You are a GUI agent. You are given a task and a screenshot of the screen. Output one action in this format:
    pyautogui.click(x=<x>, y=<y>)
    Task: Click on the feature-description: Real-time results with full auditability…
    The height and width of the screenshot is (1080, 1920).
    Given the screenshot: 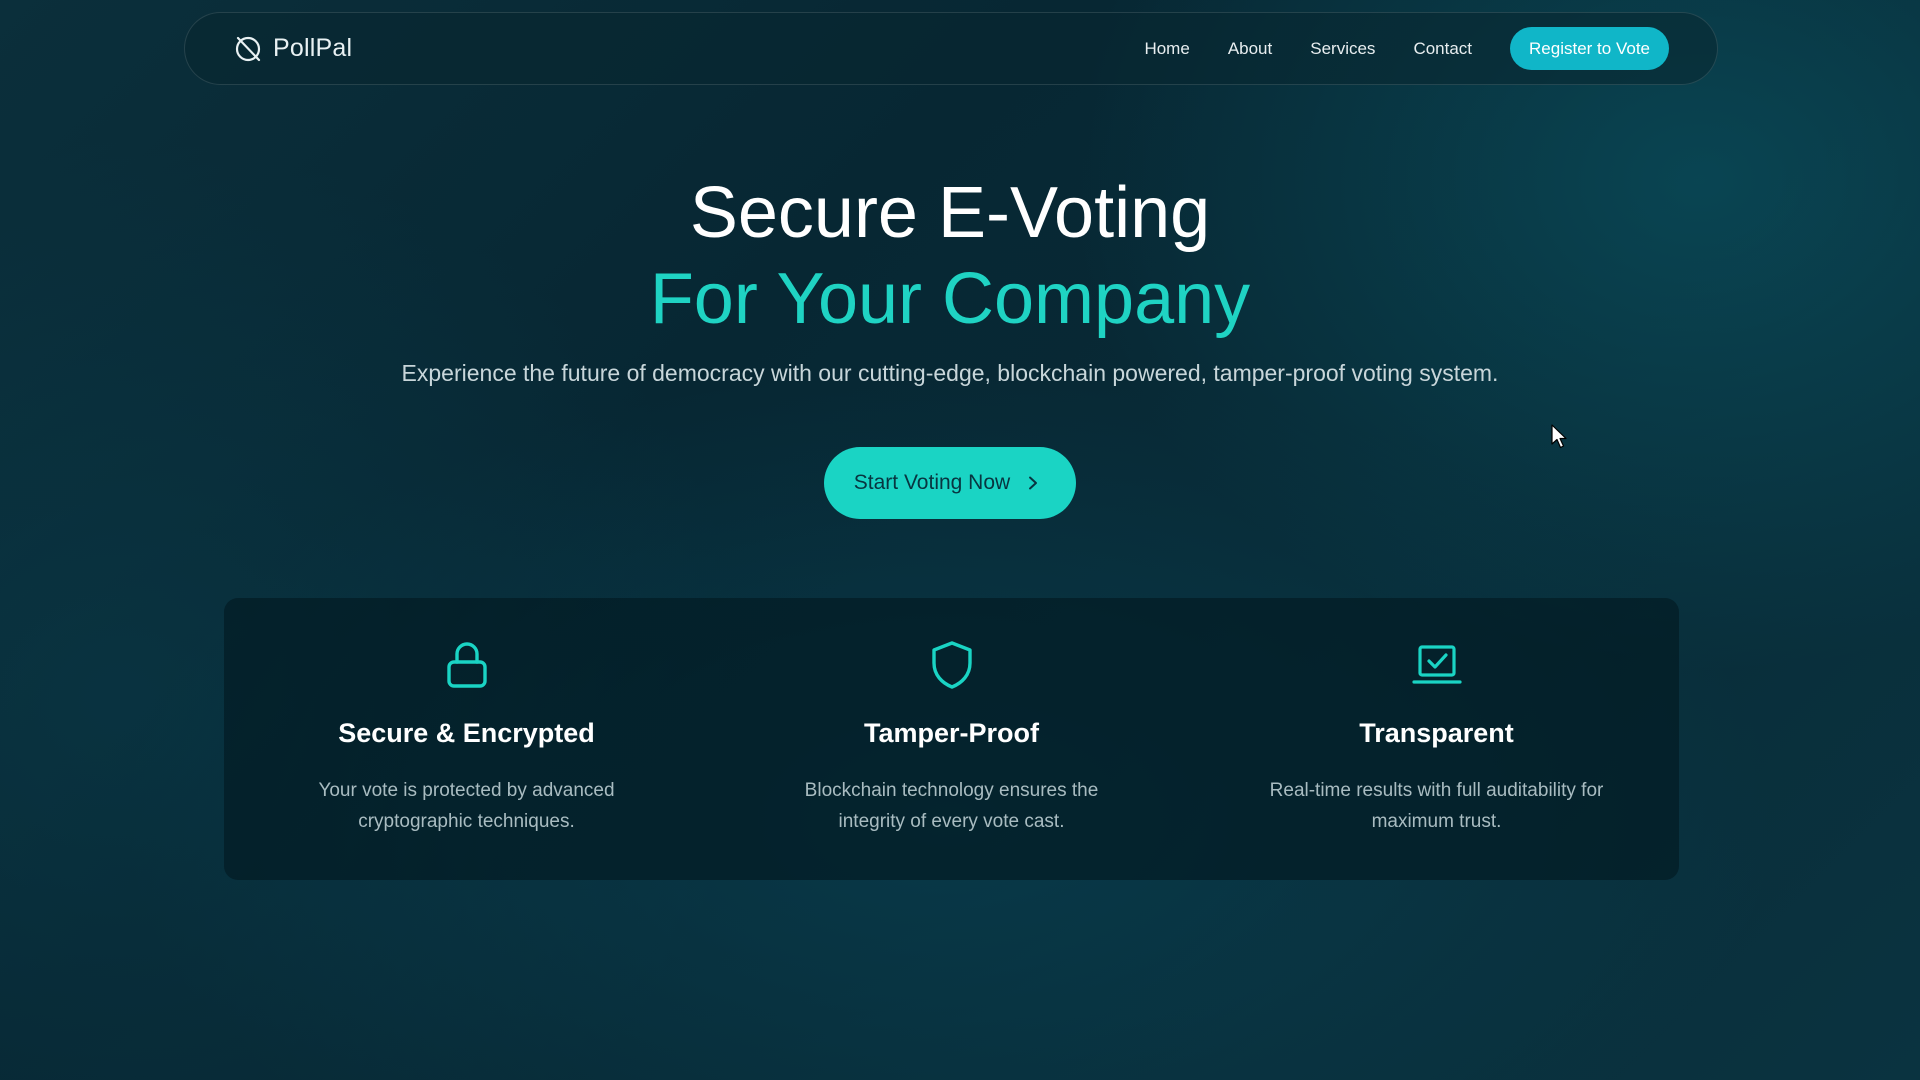 What is the action you would take?
    pyautogui.click(x=1436, y=806)
    